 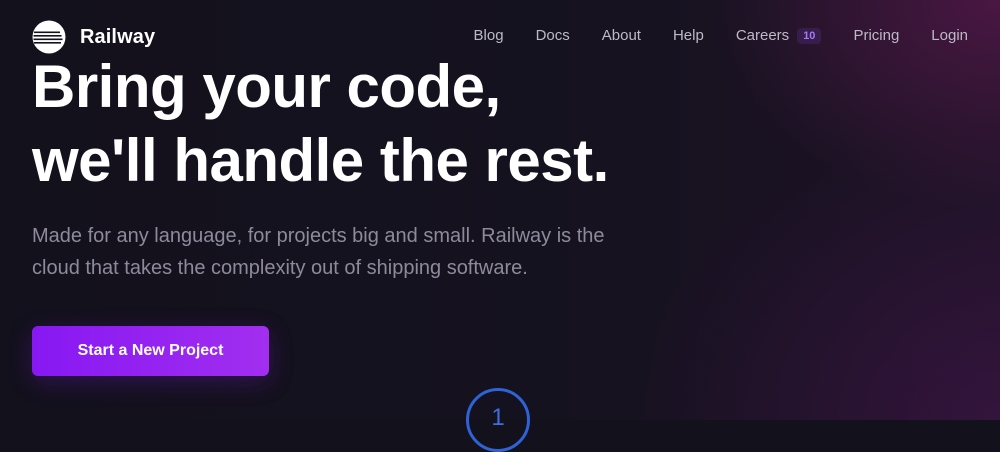 I want to click on nav-link-label: Docs, so click(x=552, y=35).